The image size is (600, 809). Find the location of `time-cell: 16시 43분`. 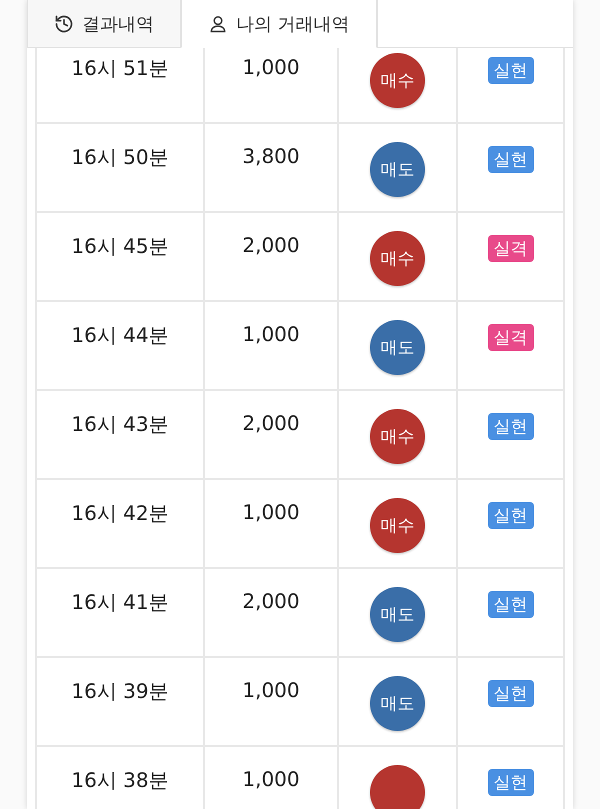

time-cell: 16시 43분 is located at coordinates (120, 424).